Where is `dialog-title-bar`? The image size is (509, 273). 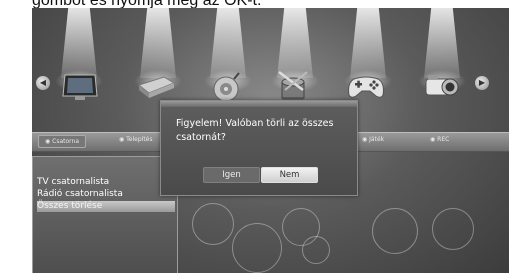 dialog-title-bar is located at coordinates (259, 104).